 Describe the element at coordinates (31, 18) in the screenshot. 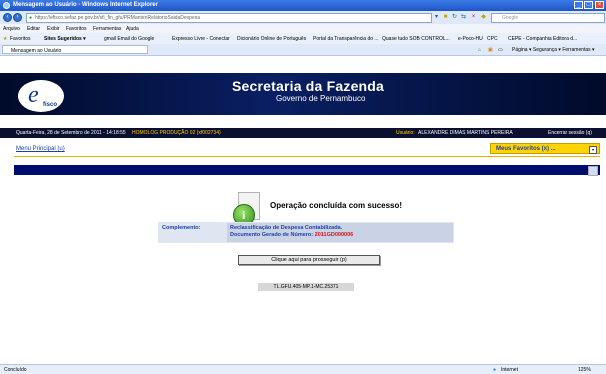

I see `https-icon: ●` at that location.